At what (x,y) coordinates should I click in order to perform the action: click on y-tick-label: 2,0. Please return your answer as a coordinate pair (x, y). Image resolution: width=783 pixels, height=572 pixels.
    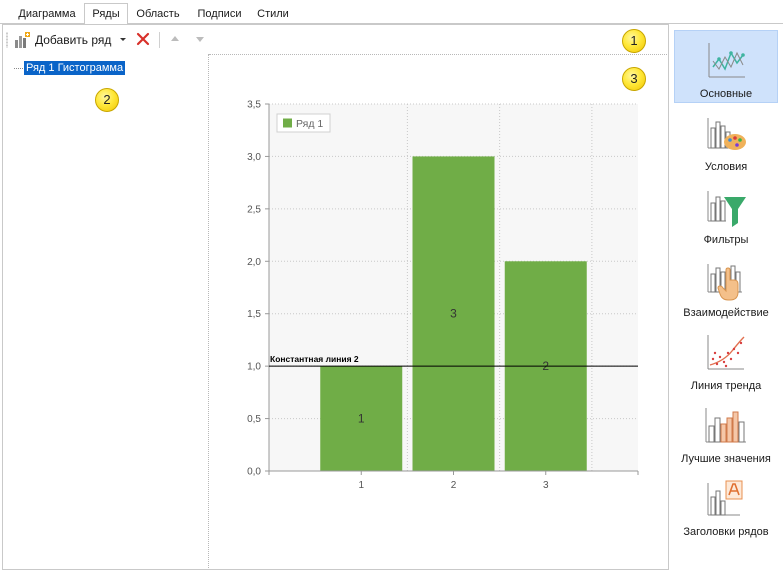
    Looking at the image, I should click on (254, 262).